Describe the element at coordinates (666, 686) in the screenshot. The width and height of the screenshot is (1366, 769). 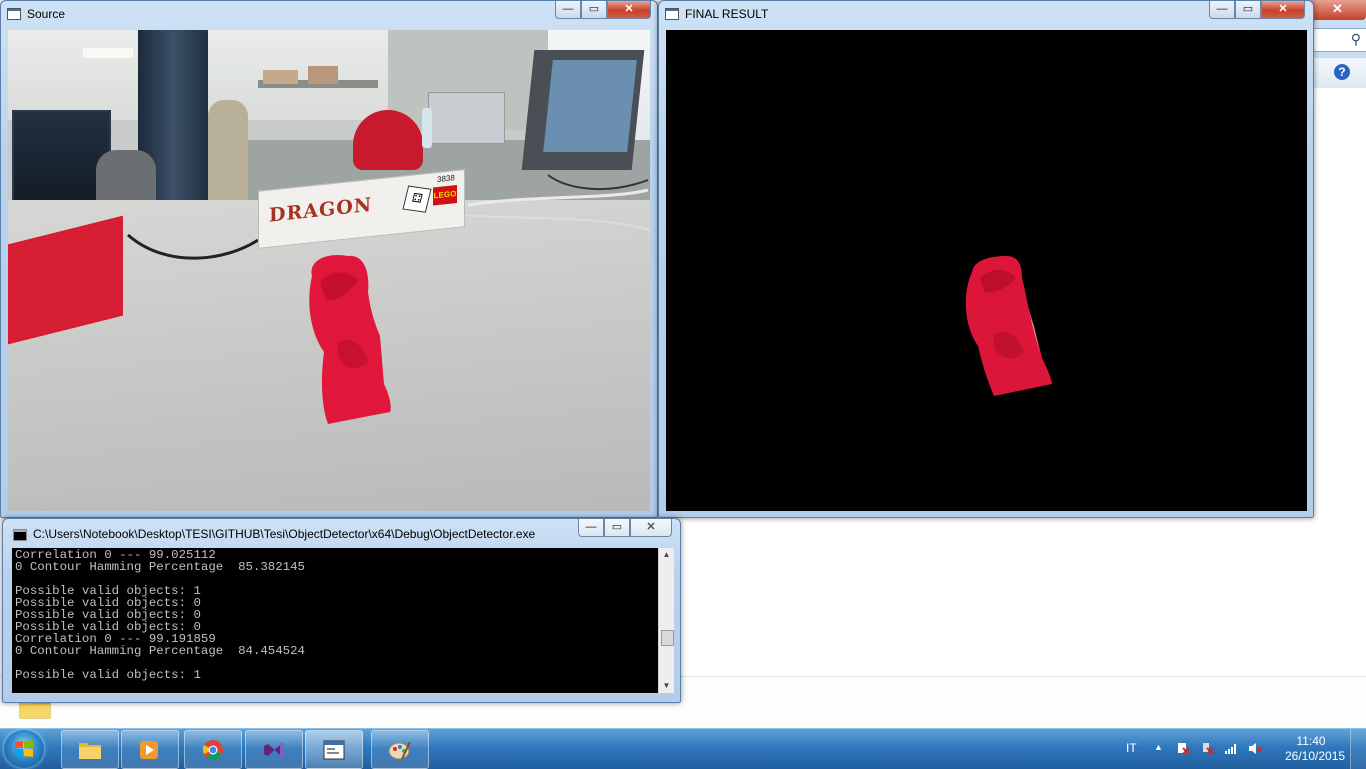
I see `scroll-down-arrow: ▼` at that location.